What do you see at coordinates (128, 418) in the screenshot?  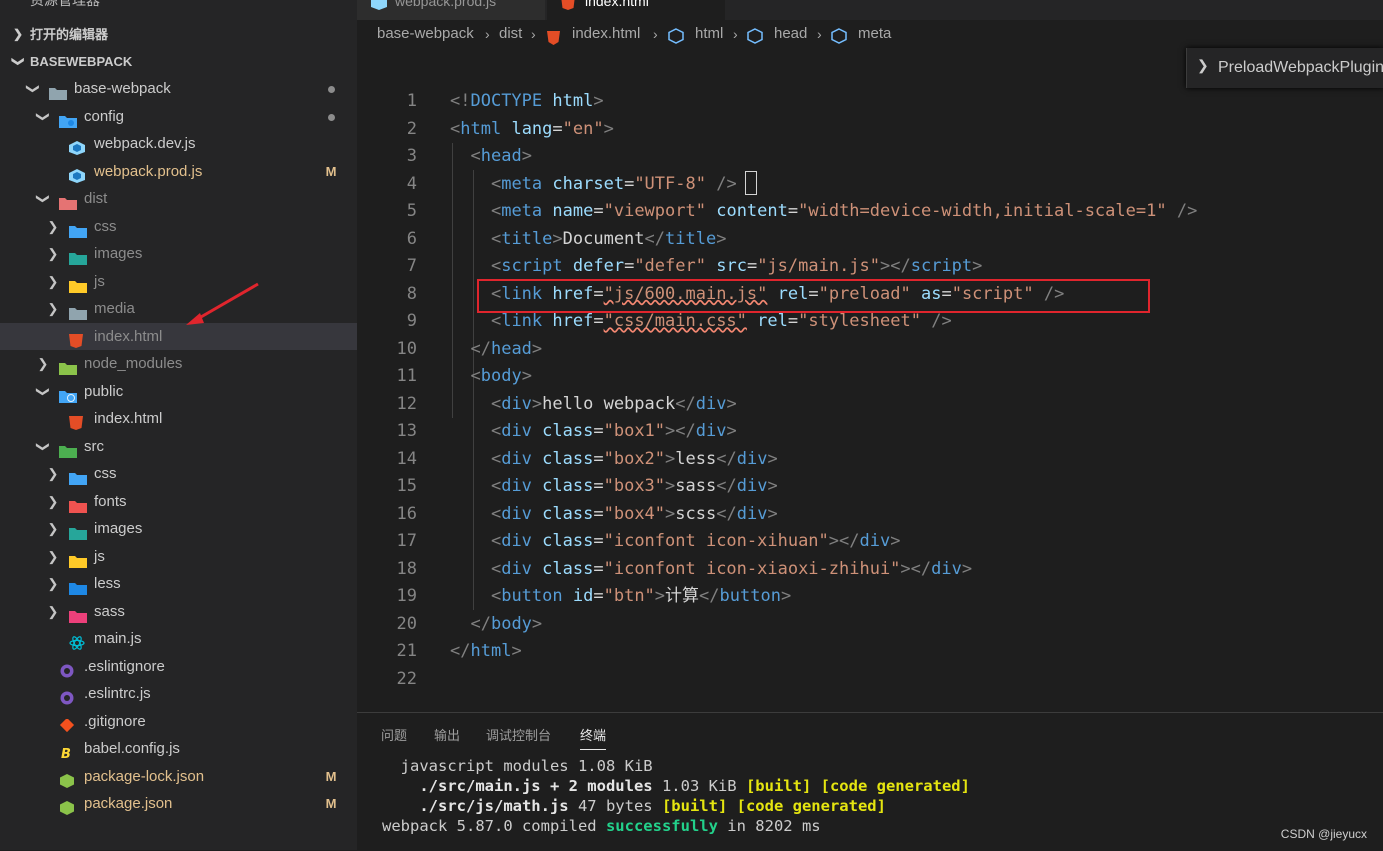 I see `tree-item-label: index.html` at bounding box center [128, 418].